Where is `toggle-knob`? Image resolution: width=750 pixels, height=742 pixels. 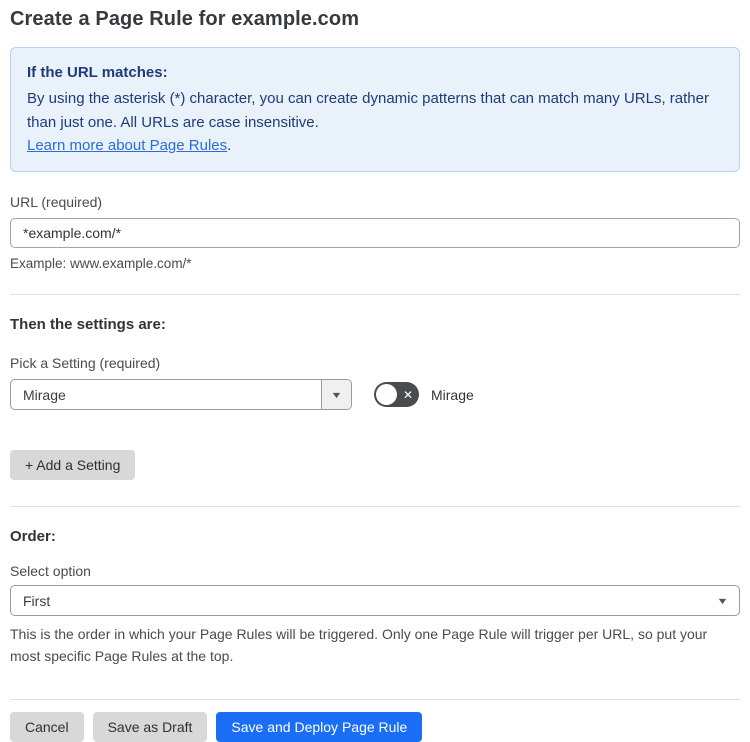 toggle-knob is located at coordinates (386, 395).